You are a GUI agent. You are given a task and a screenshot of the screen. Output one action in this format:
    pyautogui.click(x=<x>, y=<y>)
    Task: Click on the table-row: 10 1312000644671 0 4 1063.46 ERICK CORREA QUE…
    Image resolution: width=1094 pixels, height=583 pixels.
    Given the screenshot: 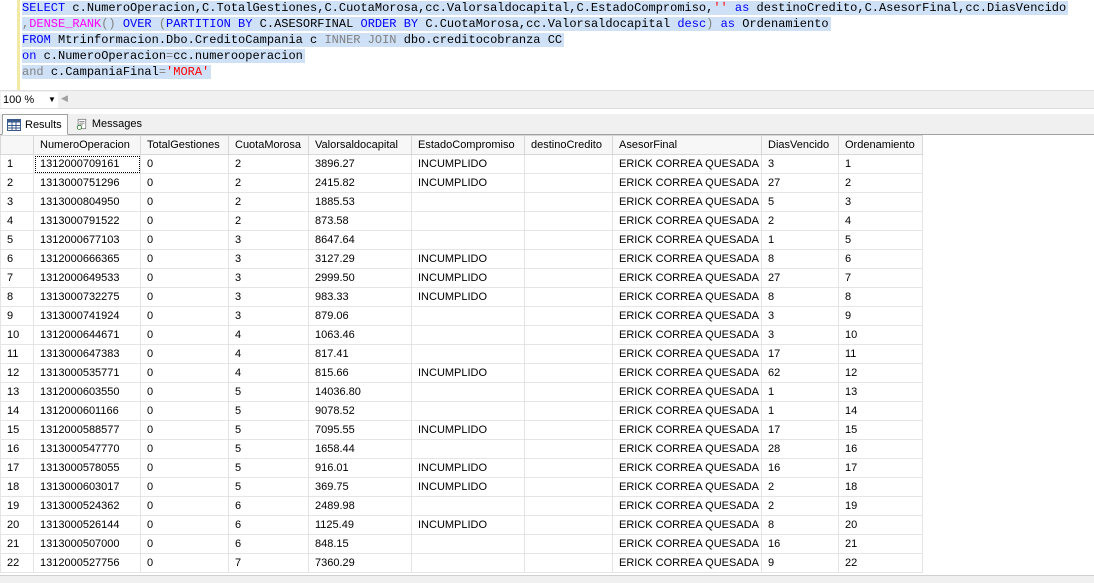 What is the action you would take?
    pyautogui.click(x=461, y=335)
    